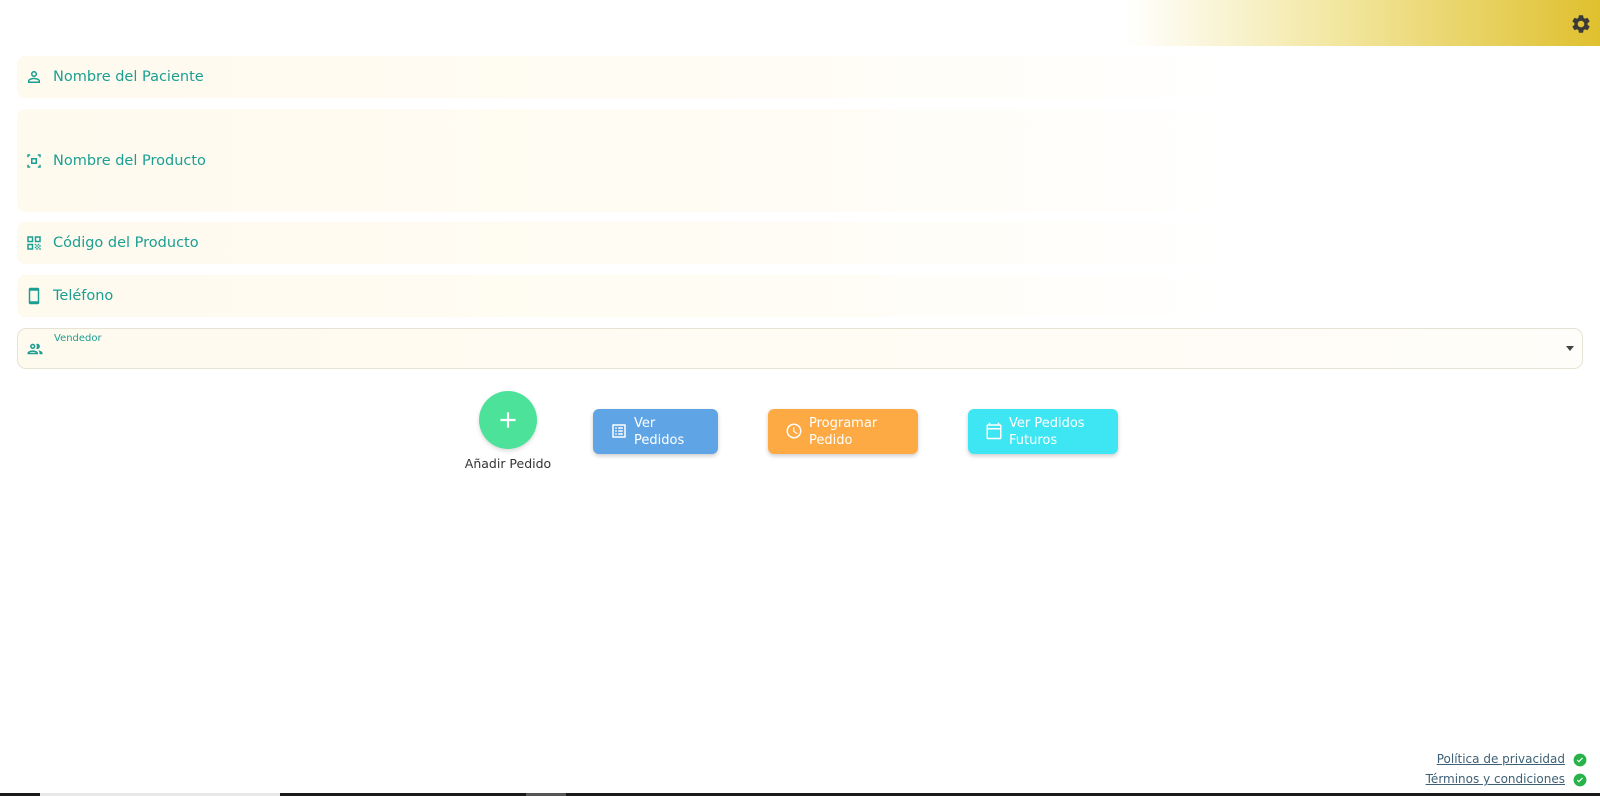  I want to click on people-icon, so click(35, 349).